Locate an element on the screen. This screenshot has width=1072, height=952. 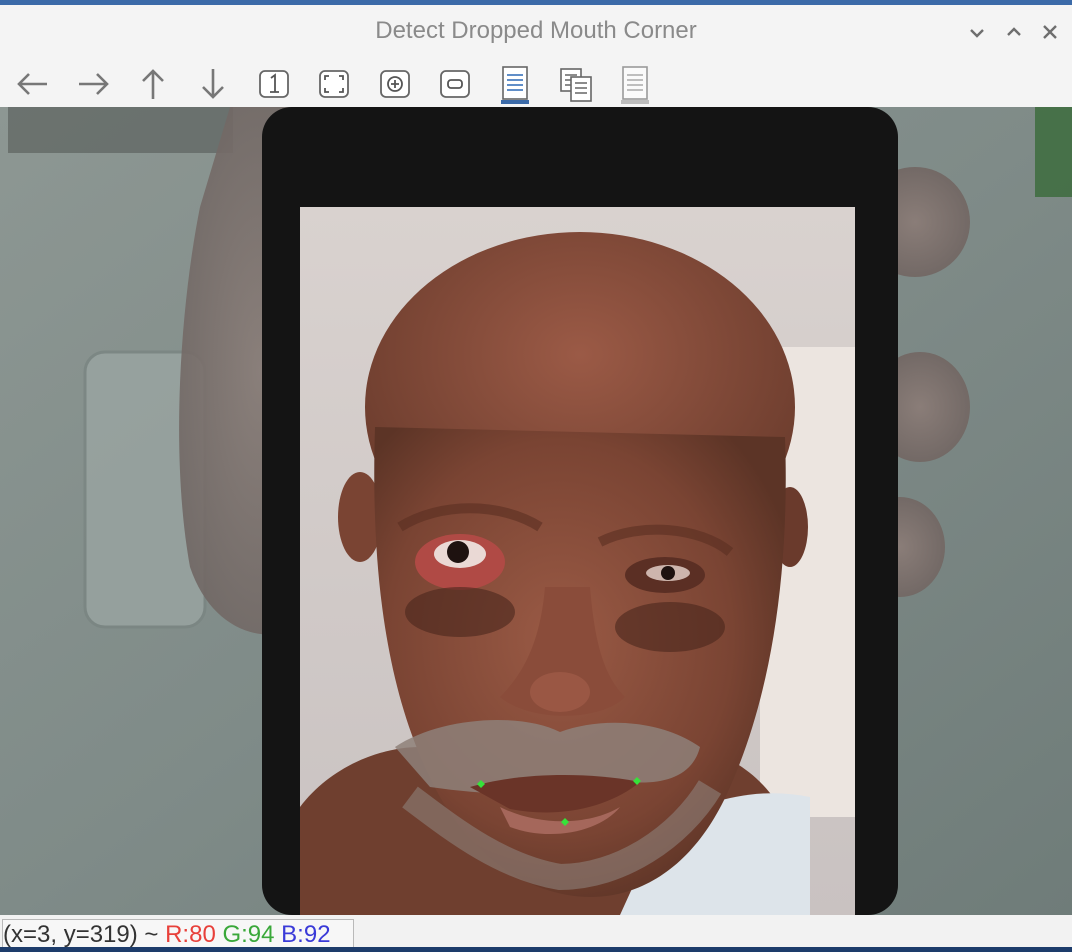
red-value: R:80 is located at coordinates (190, 934).